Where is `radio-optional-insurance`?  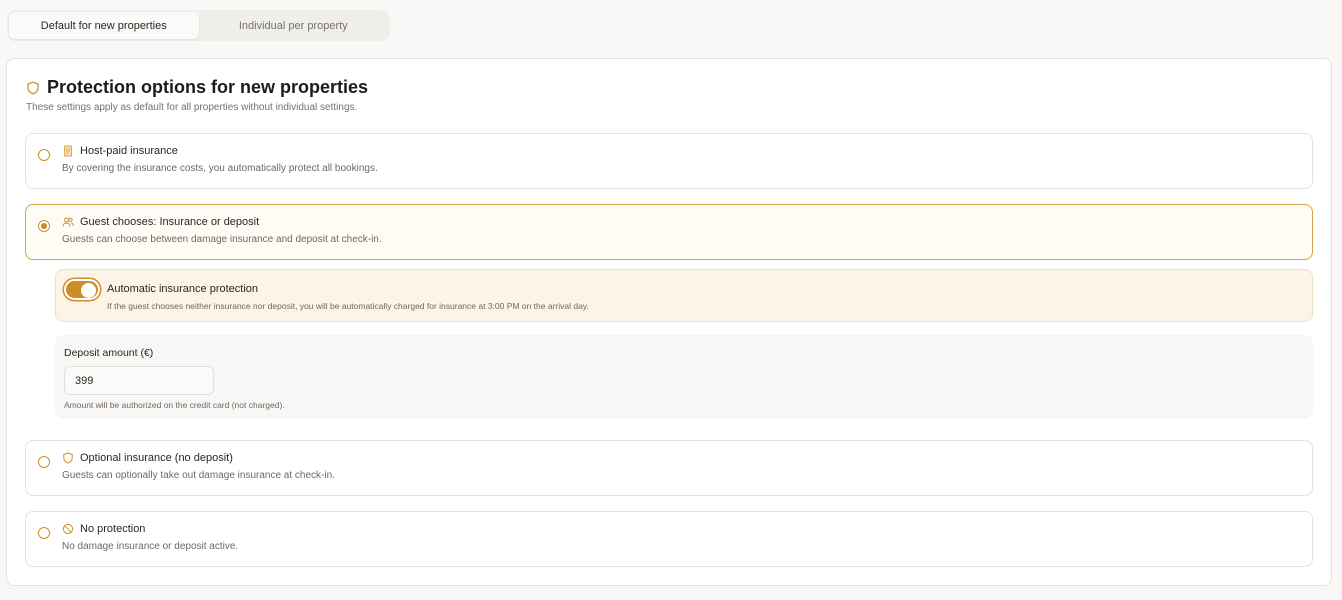
radio-optional-insurance is located at coordinates (44, 462).